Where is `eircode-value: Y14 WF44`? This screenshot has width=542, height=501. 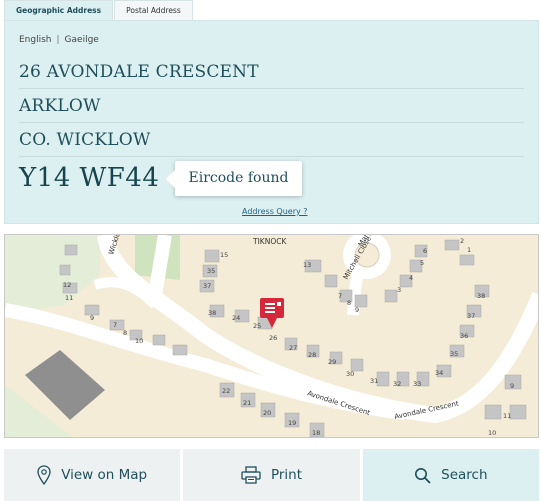 eircode-value: Y14 WF44 is located at coordinates (89, 178).